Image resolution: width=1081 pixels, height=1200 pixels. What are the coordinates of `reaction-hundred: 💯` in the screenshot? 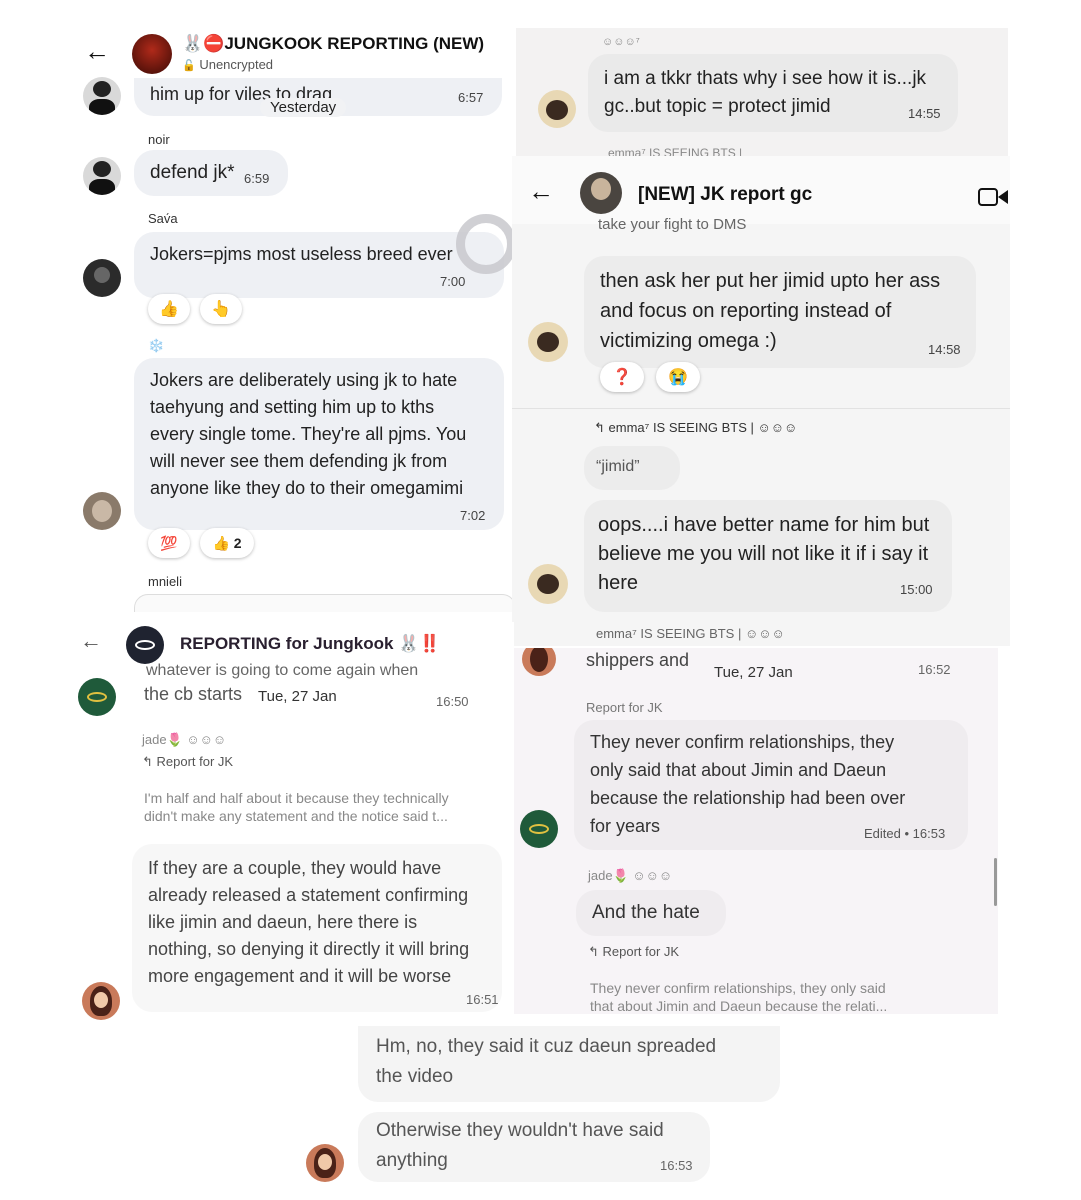 It's located at (169, 543).